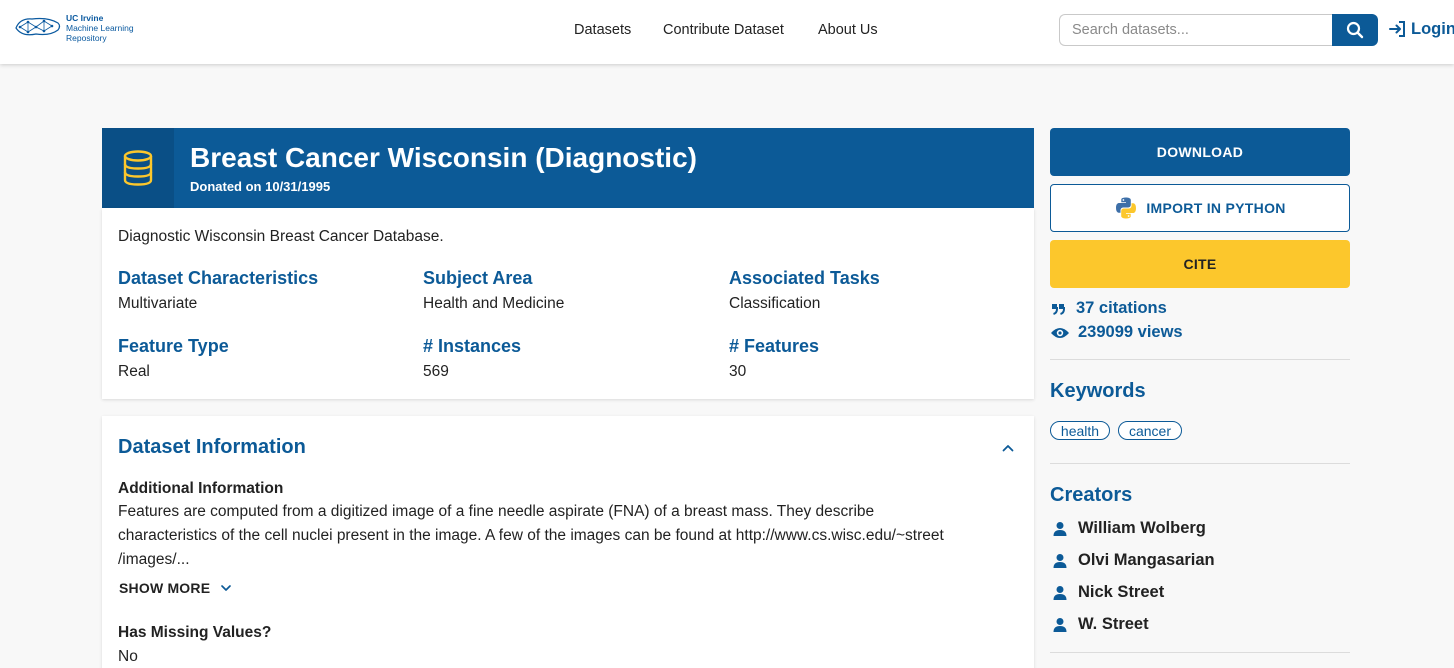 The width and height of the screenshot is (1454, 668). What do you see at coordinates (1126, 208) in the screenshot?
I see `python-icon` at bounding box center [1126, 208].